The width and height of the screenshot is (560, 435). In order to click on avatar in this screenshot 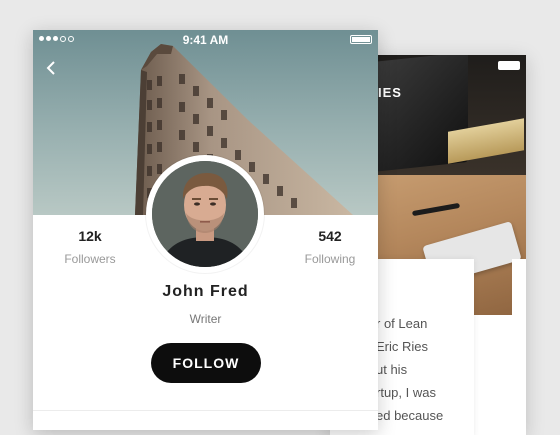, I will do `click(205, 214)`.